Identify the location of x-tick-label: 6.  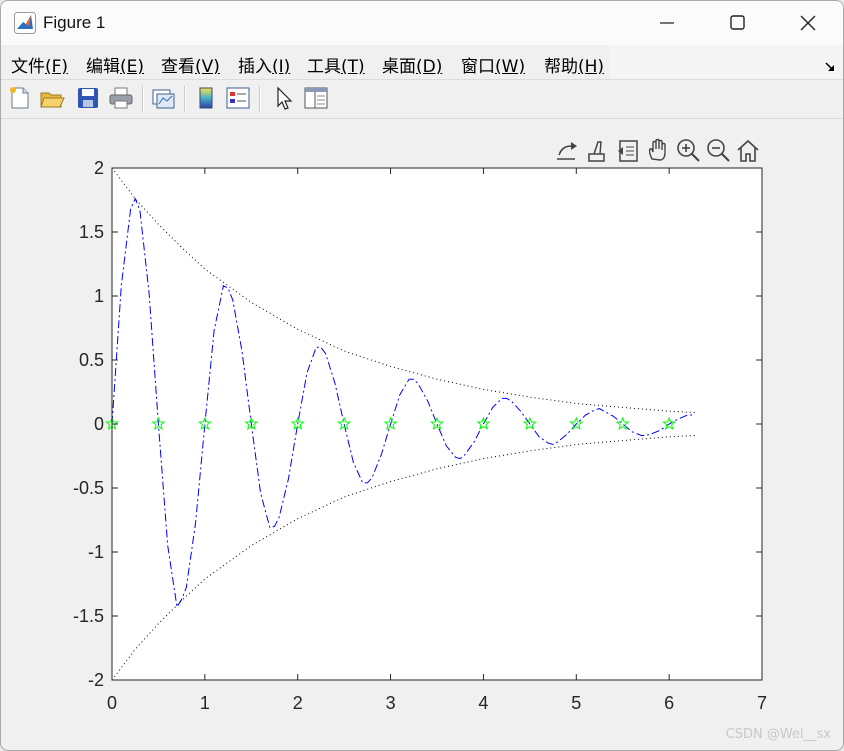
(669, 703).